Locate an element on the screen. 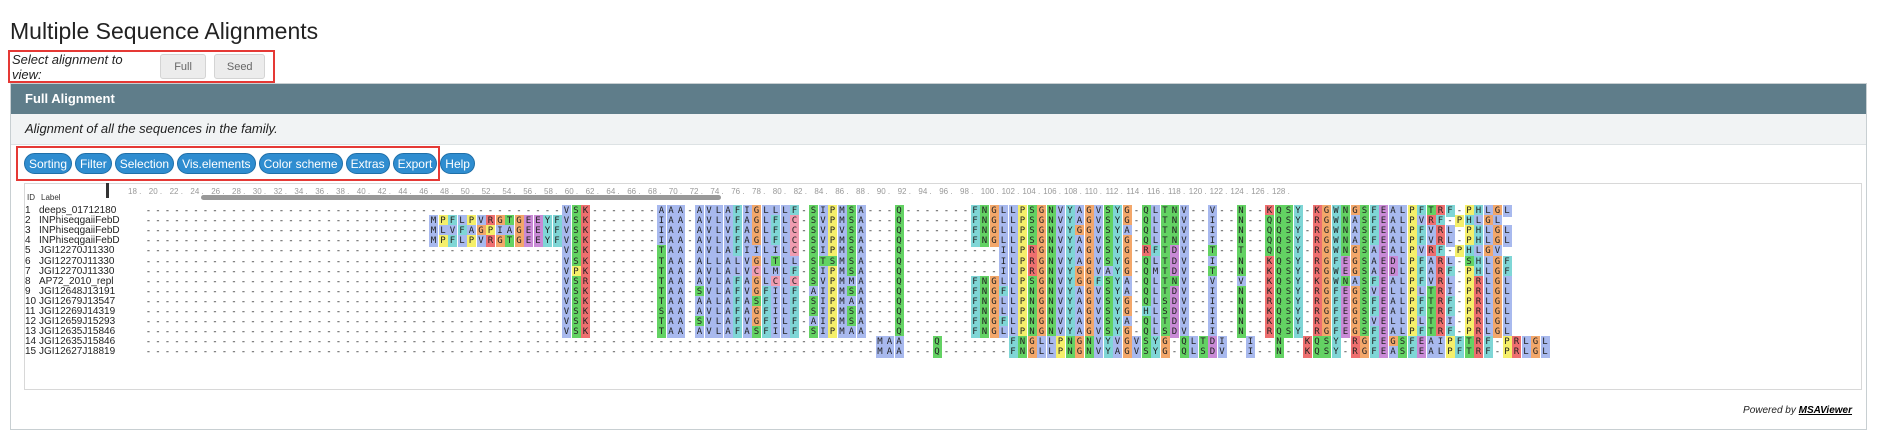  ruler-tick: 114 . is located at coordinates (1135, 191).